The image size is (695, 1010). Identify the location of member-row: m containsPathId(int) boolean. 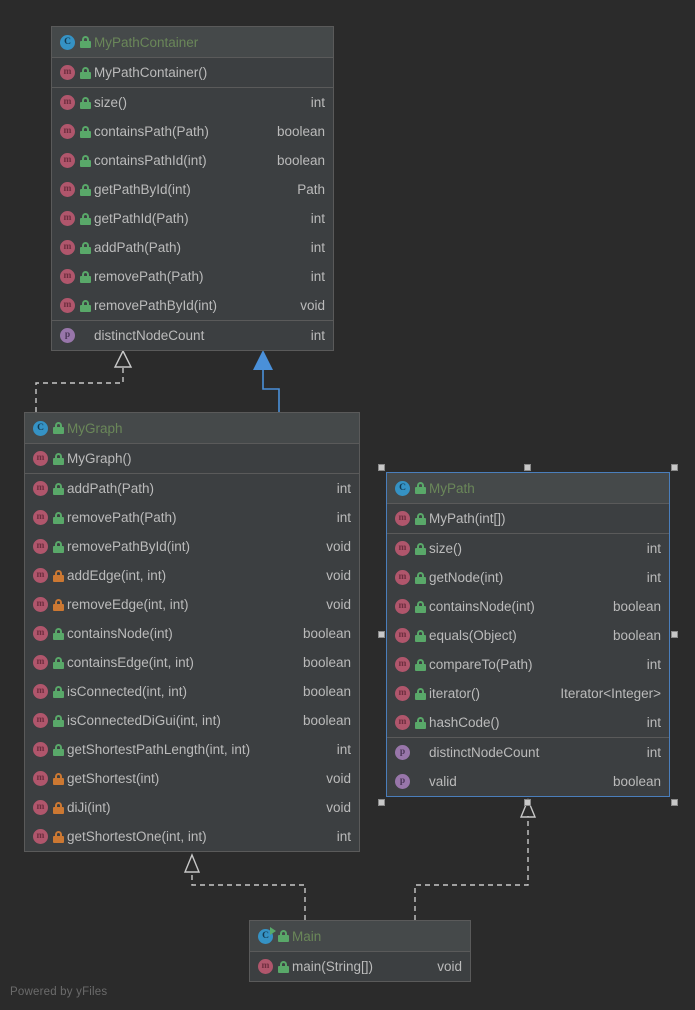
(192, 160).